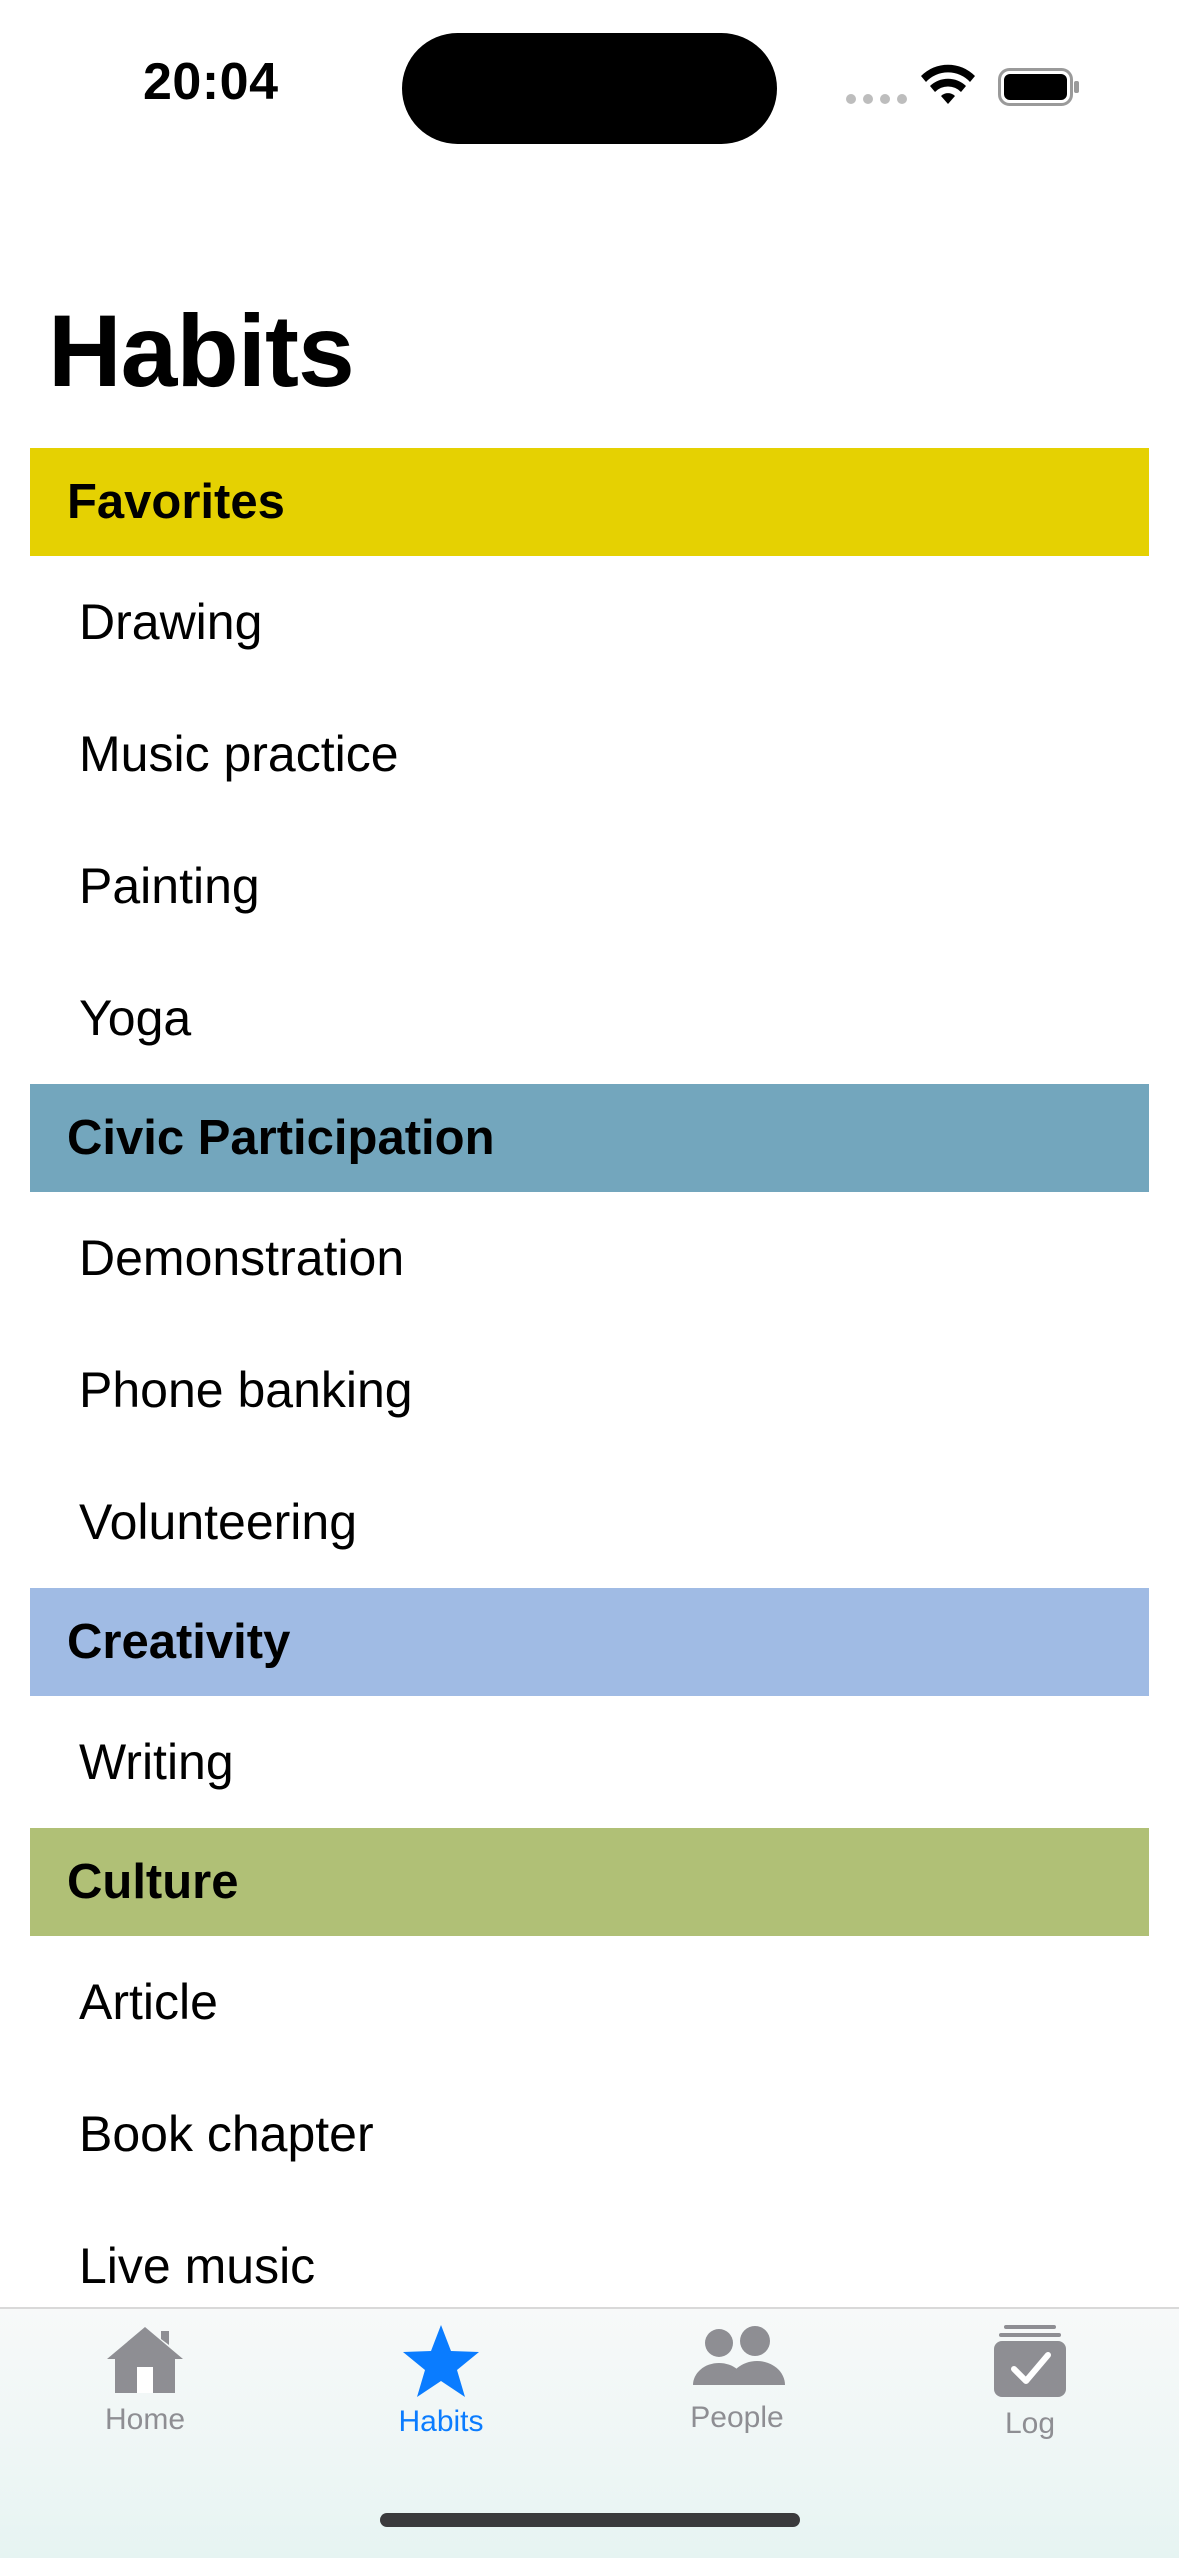  Describe the element at coordinates (148, 2002) in the screenshot. I see `list-item-label: Article` at that location.